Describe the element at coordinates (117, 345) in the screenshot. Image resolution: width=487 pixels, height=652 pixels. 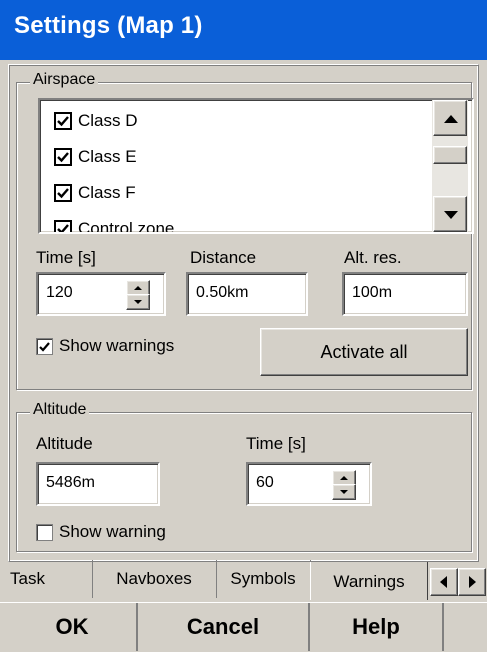
I see `show-warnings-label: Show warnings` at that location.